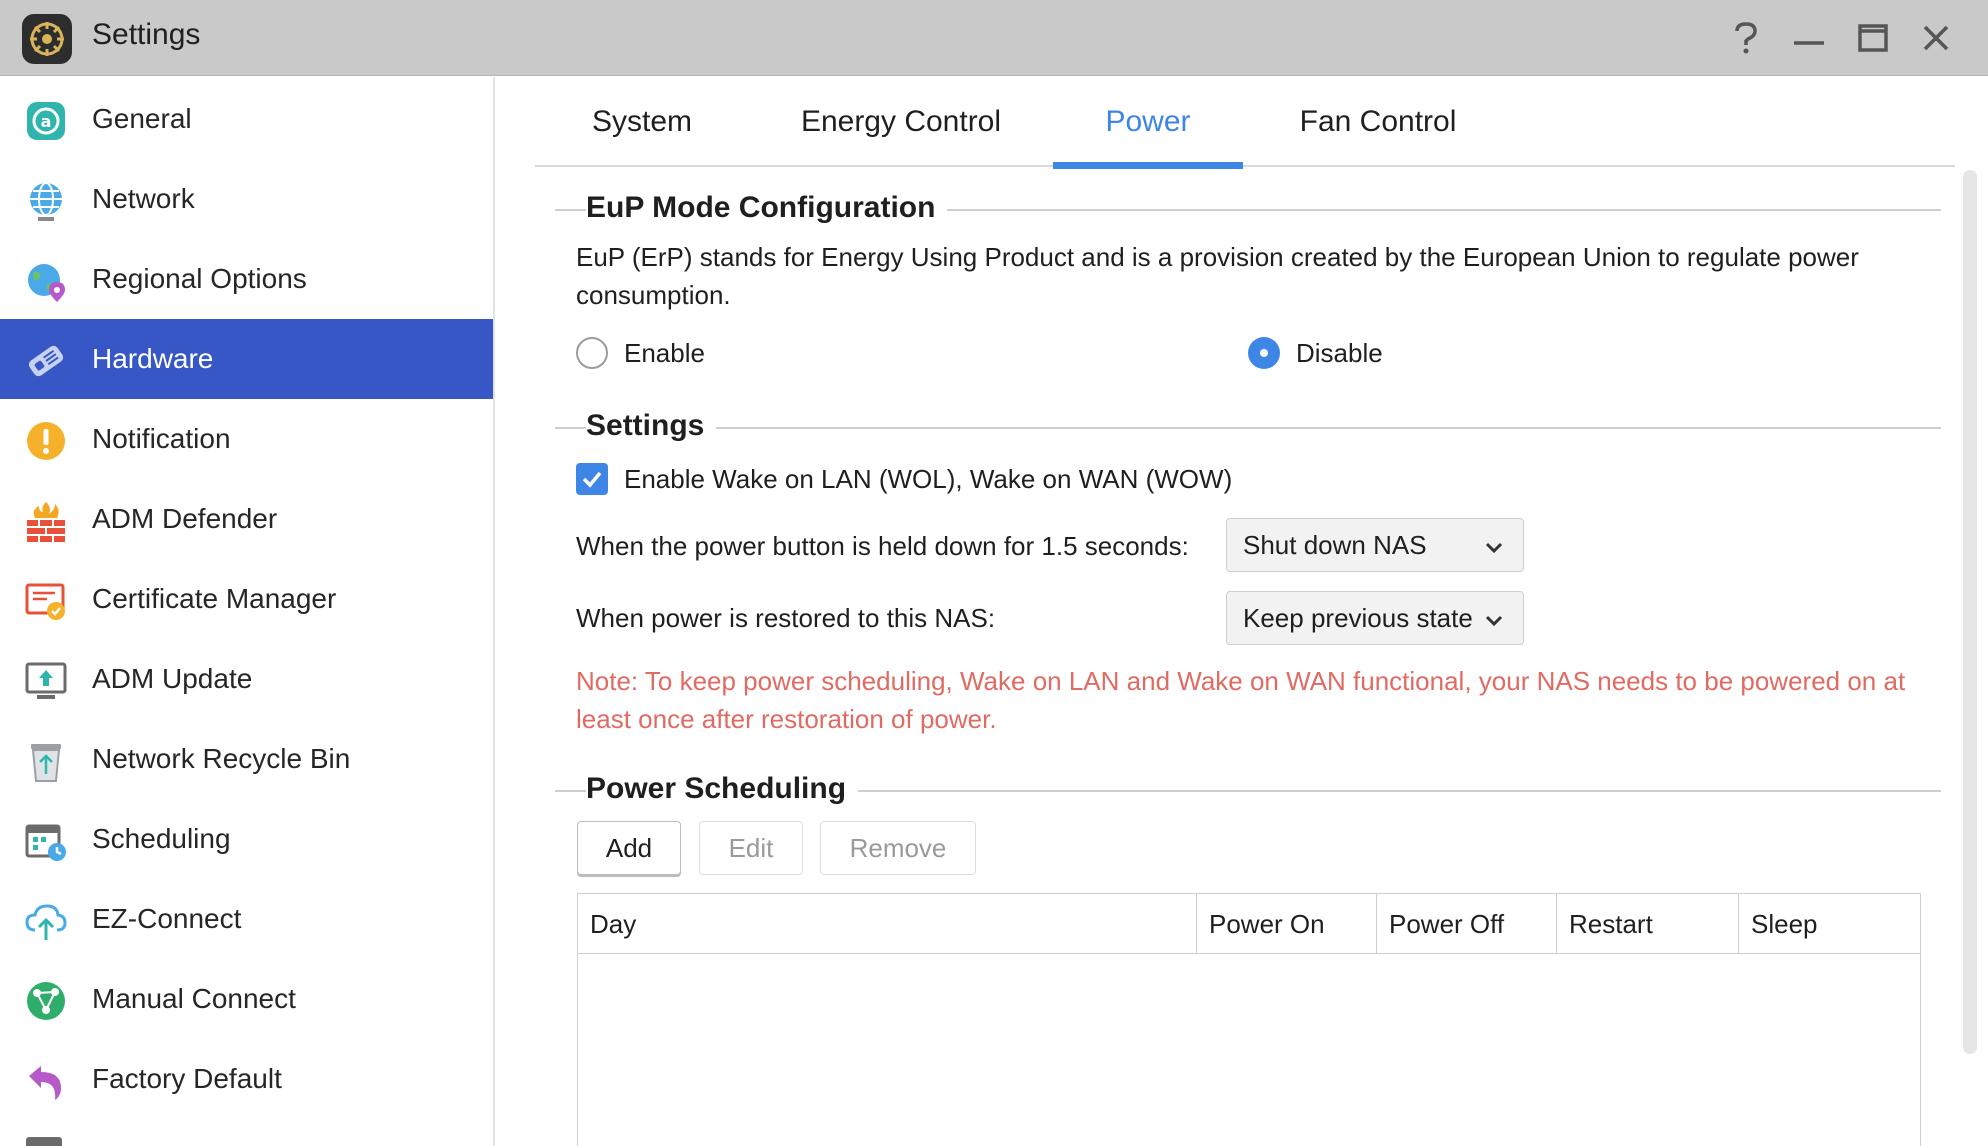 This screenshot has height=1146, width=1988. I want to click on sidebar-item-label: EZ-Connect, so click(167, 918).